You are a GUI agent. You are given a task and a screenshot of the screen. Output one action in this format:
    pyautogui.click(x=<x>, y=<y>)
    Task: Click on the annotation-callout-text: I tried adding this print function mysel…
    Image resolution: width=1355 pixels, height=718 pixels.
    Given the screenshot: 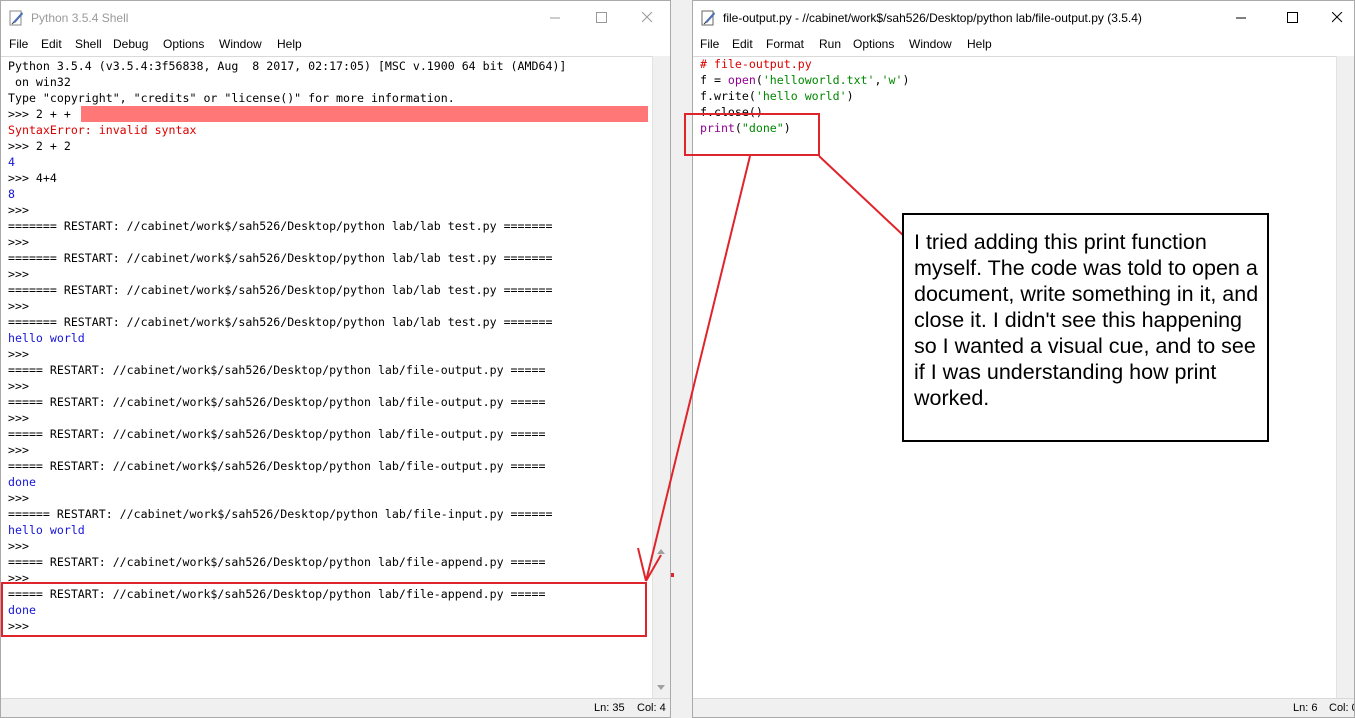 What is the action you would take?
    pyautogui.click(x=1086, y=320)
    